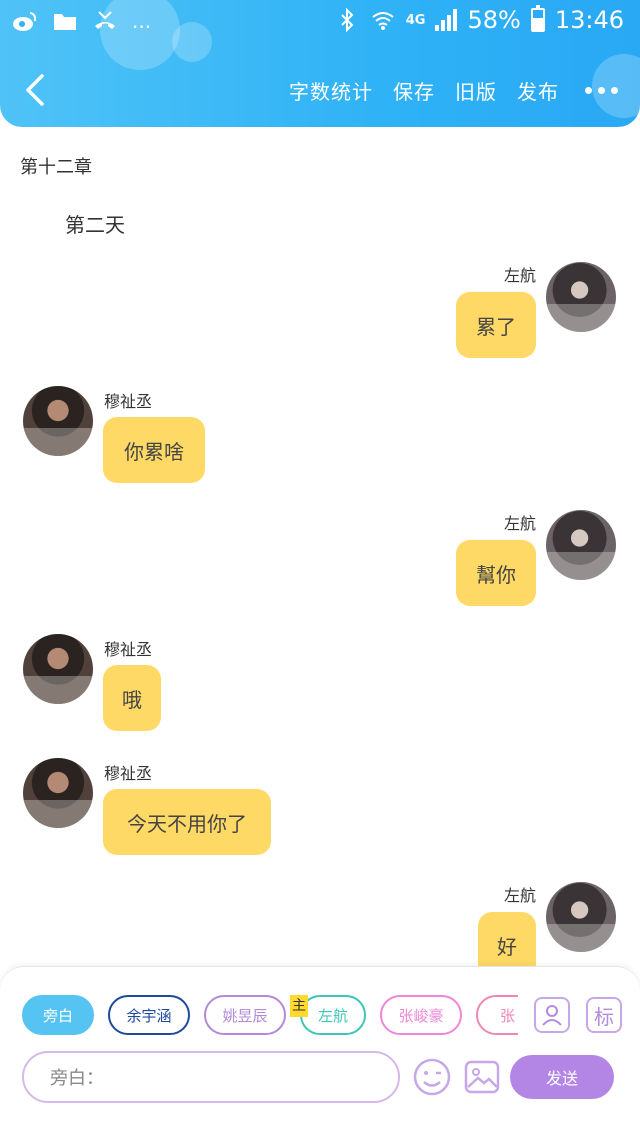 The image size is (640, 1138). I want to click on mark-button: 标, so click(604, 1015).